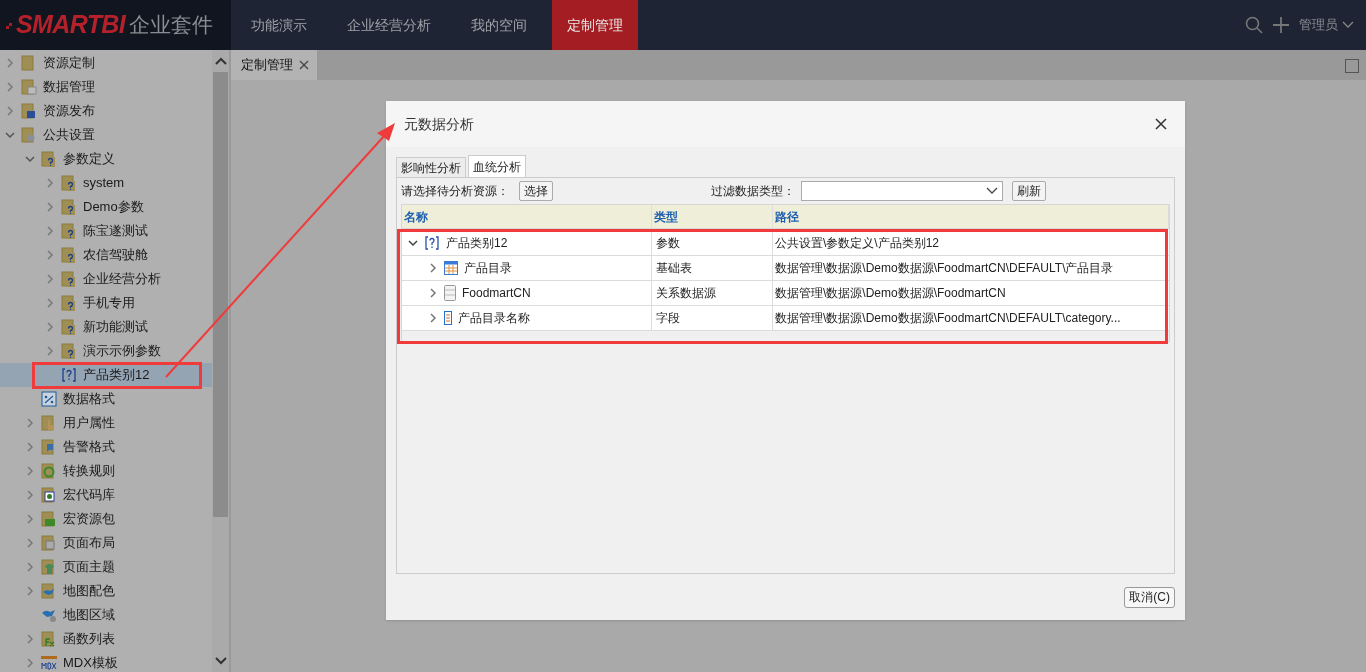 This screenshot has height=672, width=1366. I want to click on package-folder-icon, so click(49, 519).